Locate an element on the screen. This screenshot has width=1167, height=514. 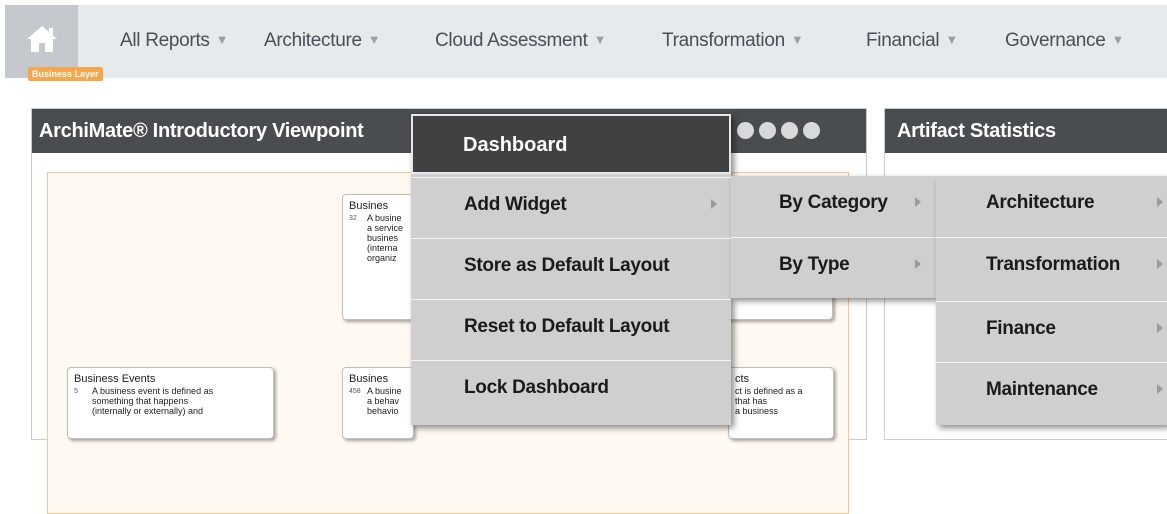
menu-item-maintenance: Maintenance is located at coordinates (1051, 394).